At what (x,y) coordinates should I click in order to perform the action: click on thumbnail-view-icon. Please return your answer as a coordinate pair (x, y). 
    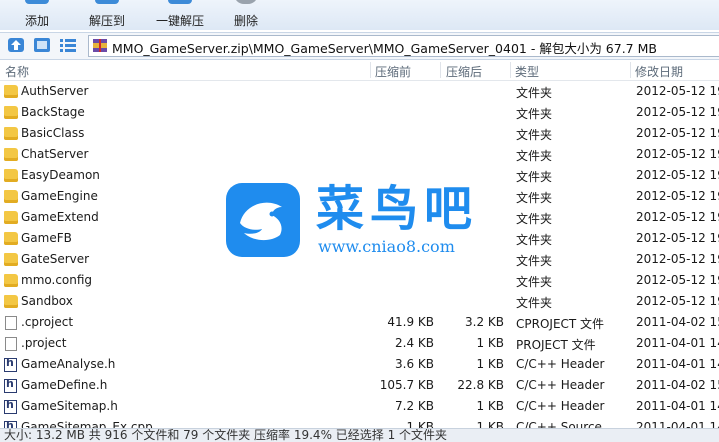
    Looking at the image, I should click on (42, 45).